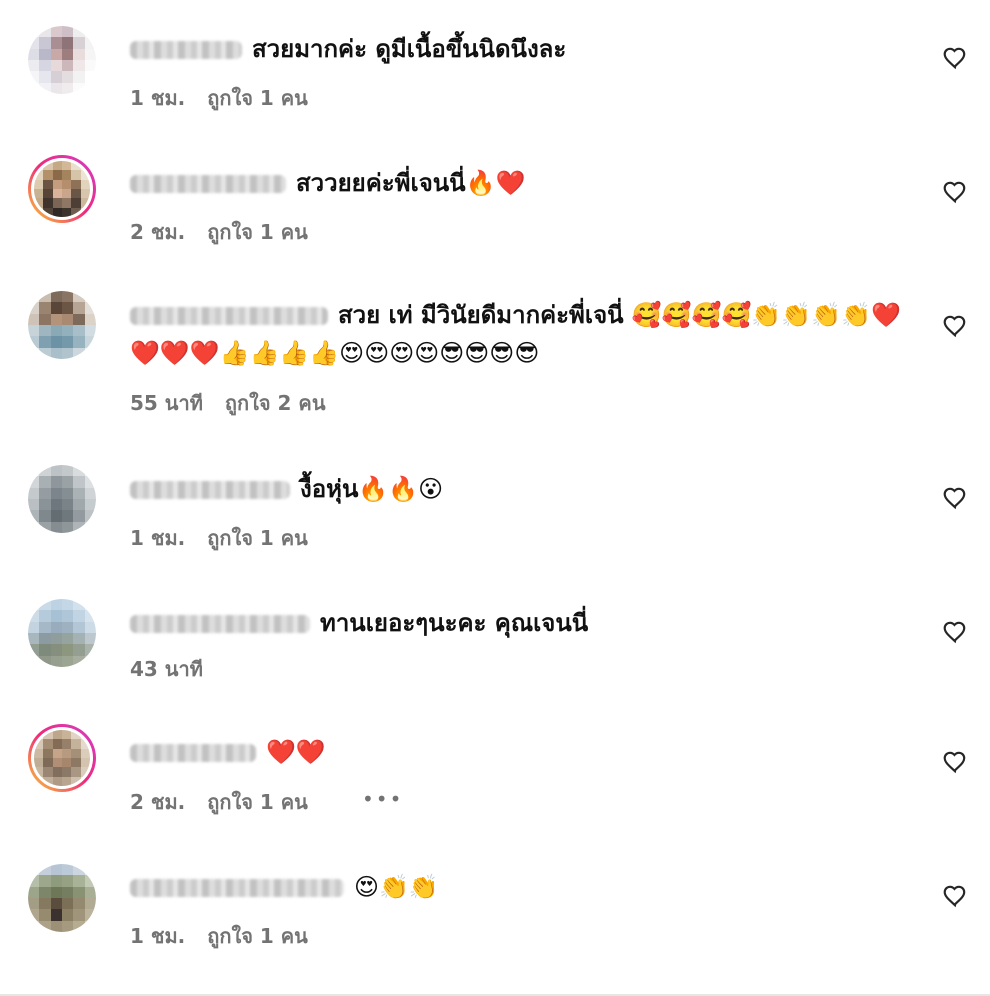 The height and width of the screenshot is (996, 990). What do you see at coordinates (530, 183) in the screenshot?
I see `comment-text-row: สววยยค่ะพี่เจนนี่🔥❤️` at bounding box center [530, 183].